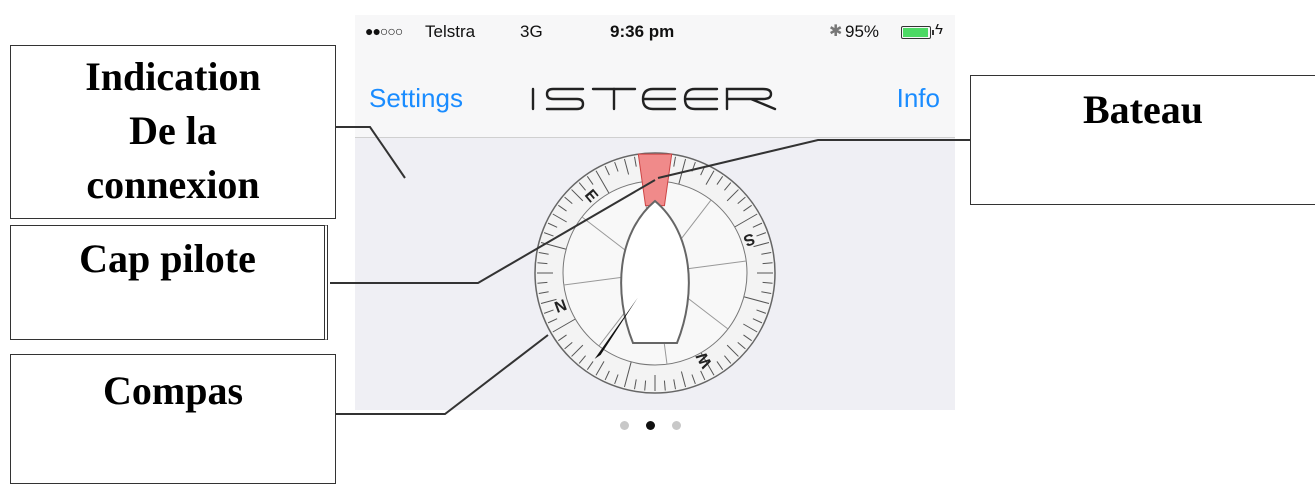  What do you see at coordinates (169, 282) in the screenshot?
I see `callout-cap-pilote: Cap pilote` at bounding box center [169, 282].